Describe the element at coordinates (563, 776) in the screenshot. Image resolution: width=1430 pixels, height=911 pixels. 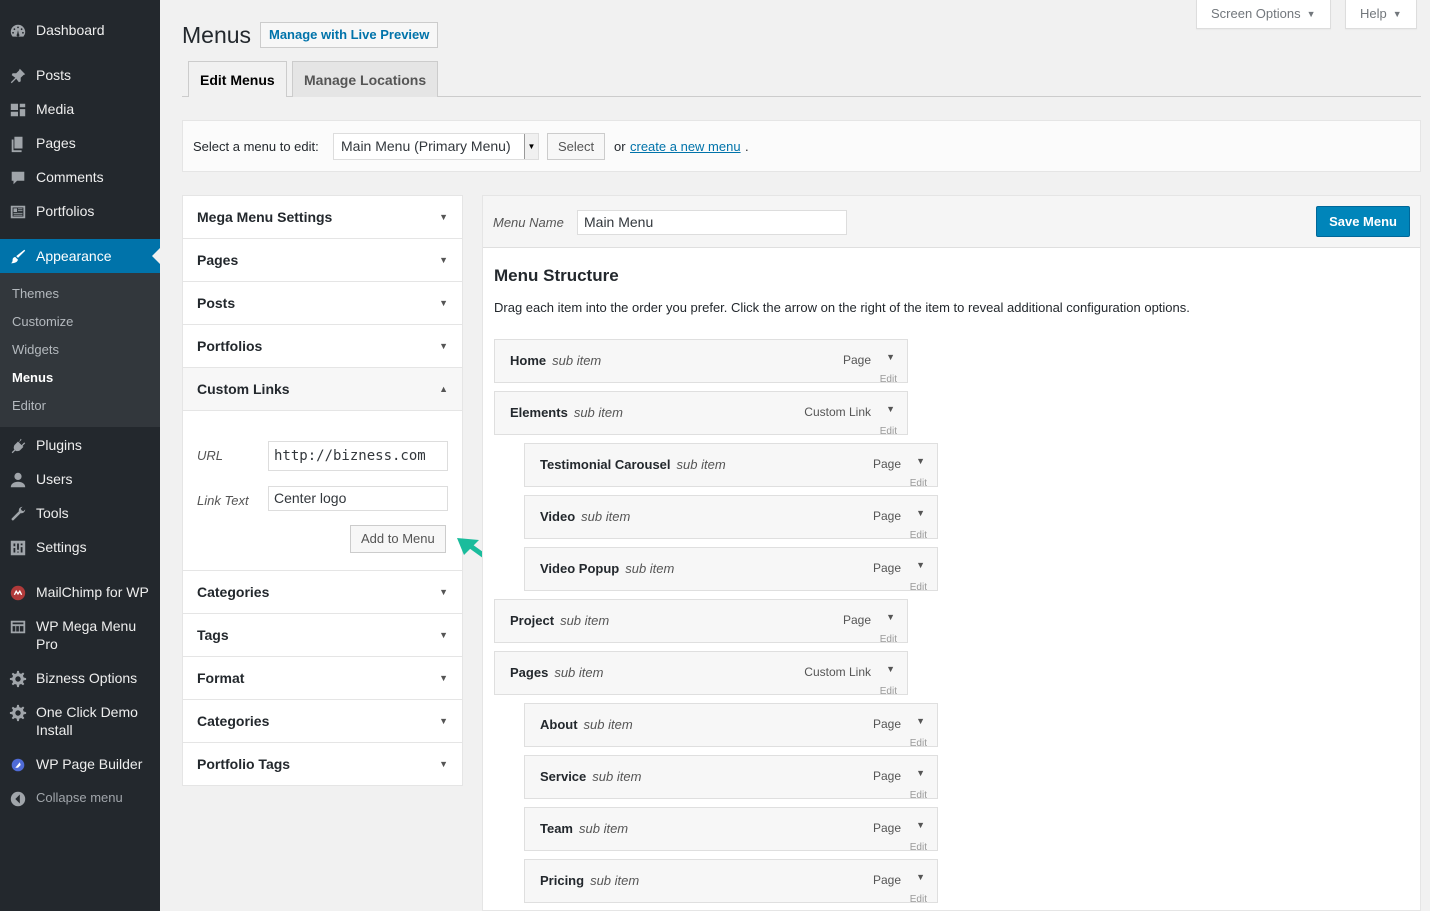
I see `menu-item-label: Service` at that location.